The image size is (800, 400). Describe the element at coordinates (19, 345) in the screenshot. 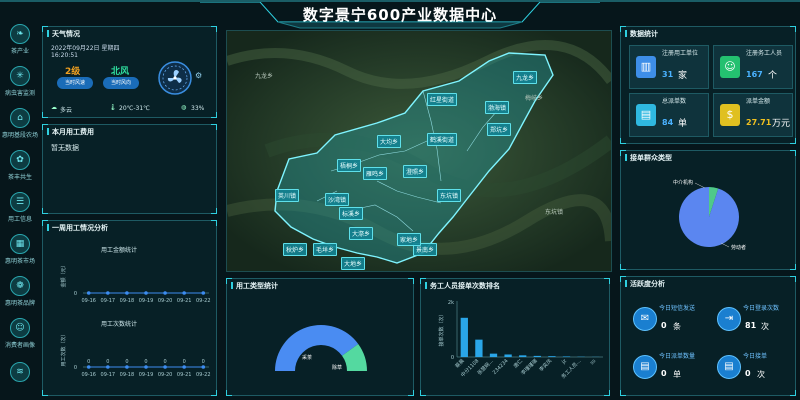

I see `sidebar-item-label: 消费者画像` at that location.